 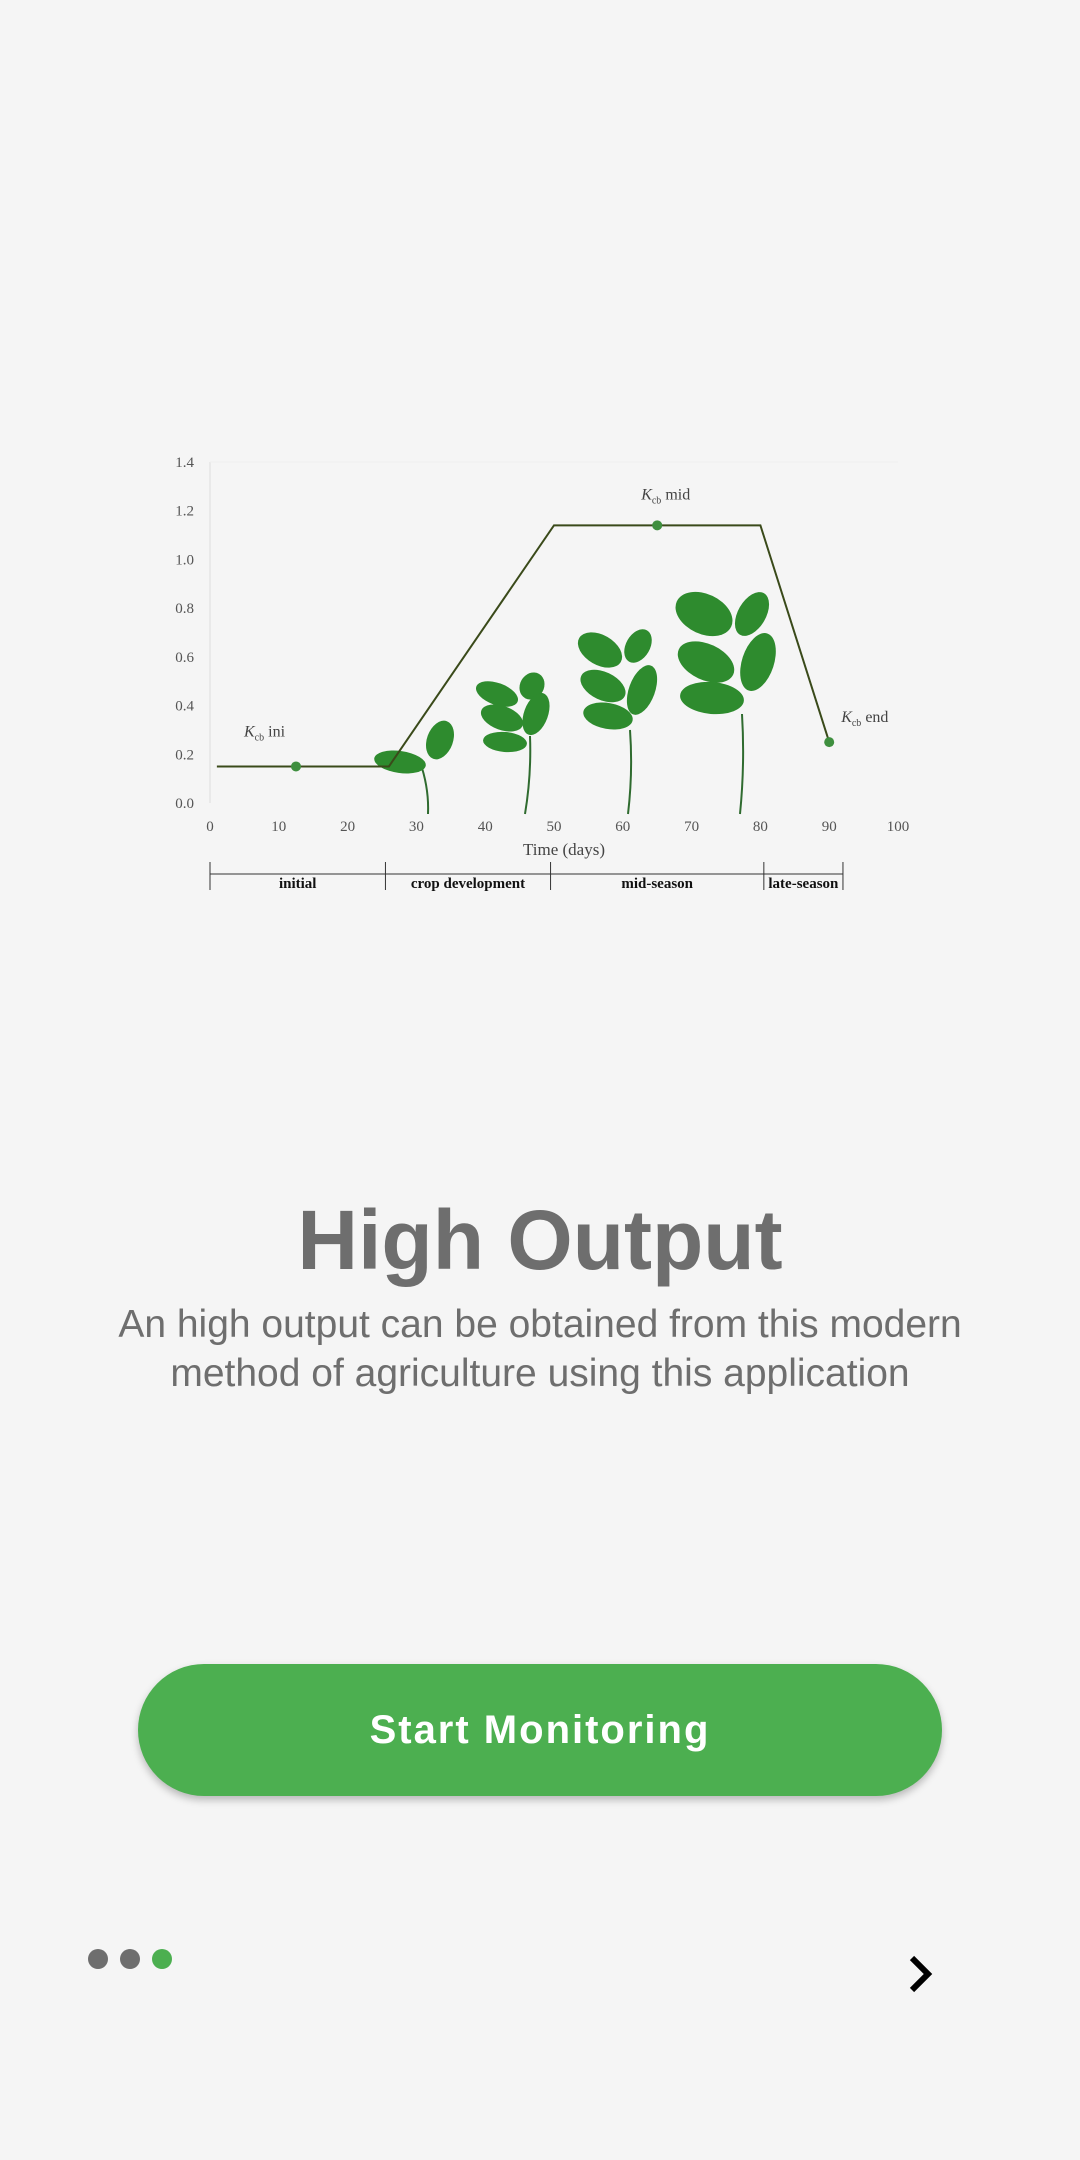 What do you see at coordinates (829, 827) in the screenshot?
I see `x-tick-label: 90` at bounding box center [829, 827].